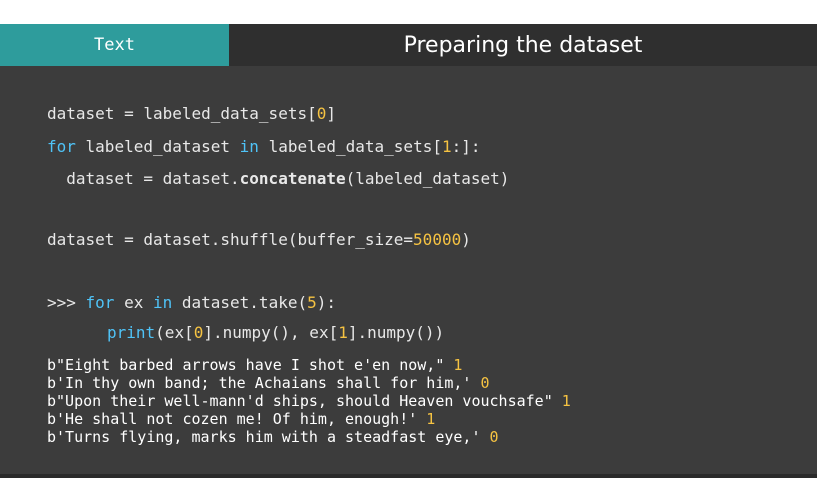 The image size is (817, 478). What do you see at coordinates (350, 146) in the screenshot?
I see `code-text: labeled_data_sets[` at bounding box center [350, 146].